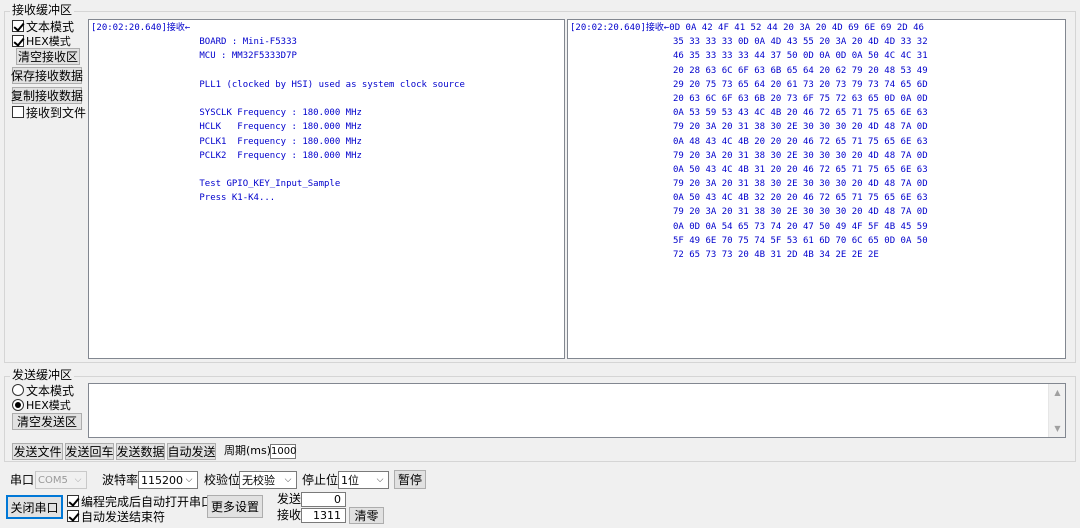  Describe the element at coordinates (410, 479) in the screenshot. I see `pause-button: 暂停` at that location.